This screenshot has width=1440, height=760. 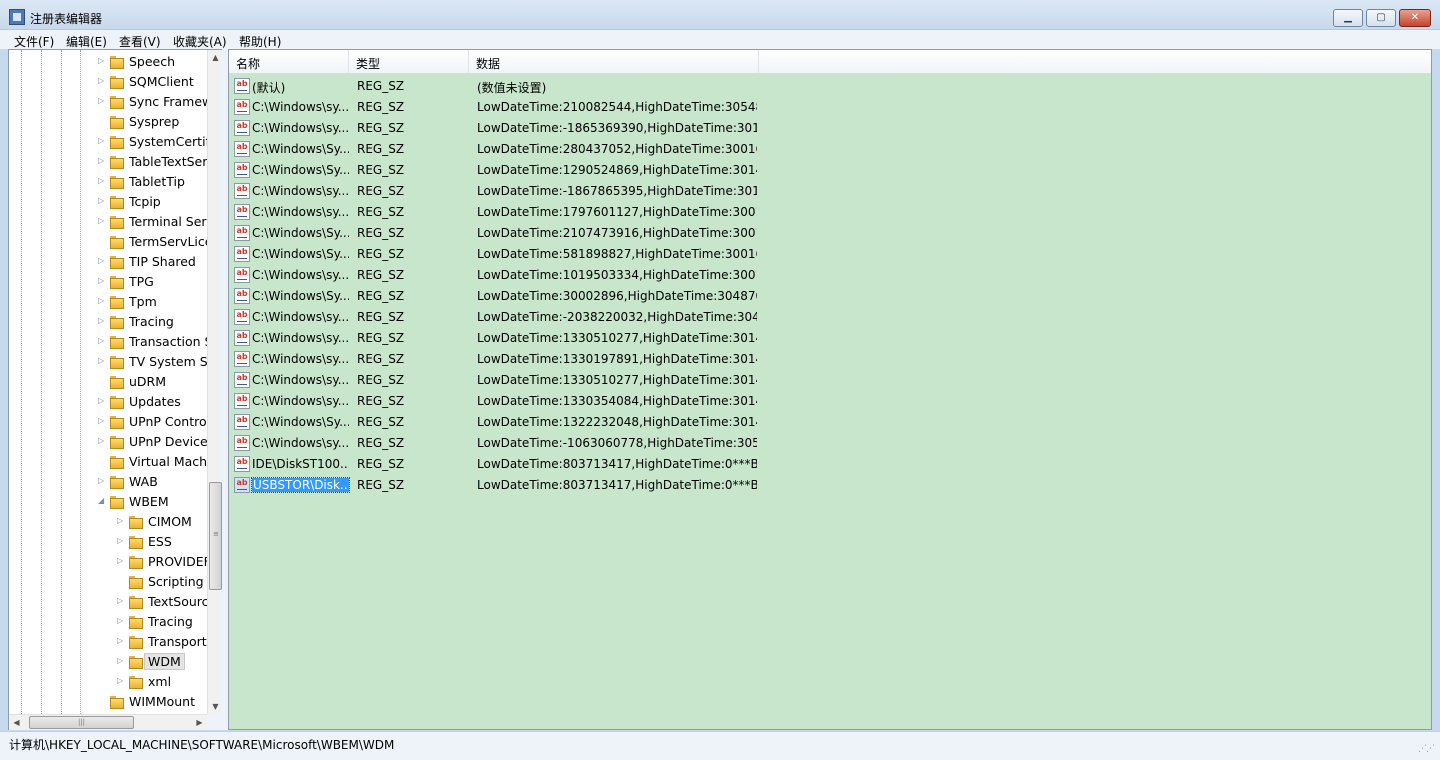 I want to click on column-header-type: 类型, so click(x=409, y=61).